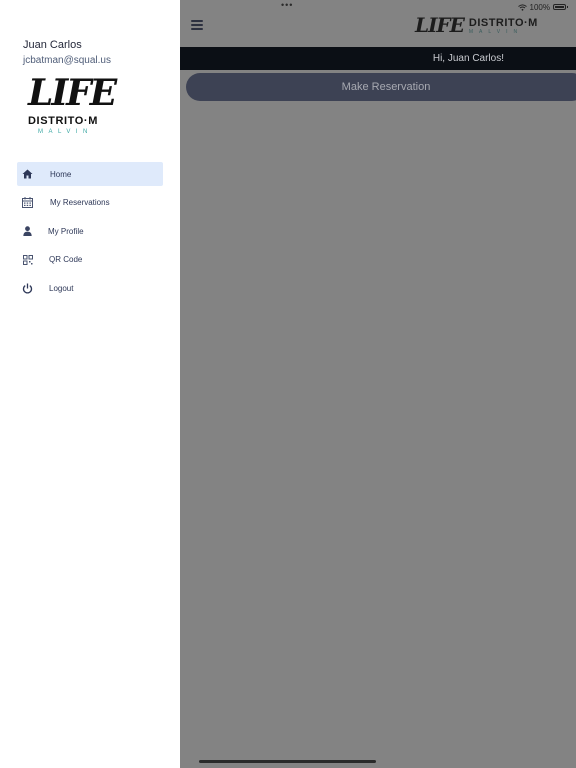 The height and width of the screenshot is (768, 576). I want to click on user-email: jcbatman@squal.us, so click(67, 60).